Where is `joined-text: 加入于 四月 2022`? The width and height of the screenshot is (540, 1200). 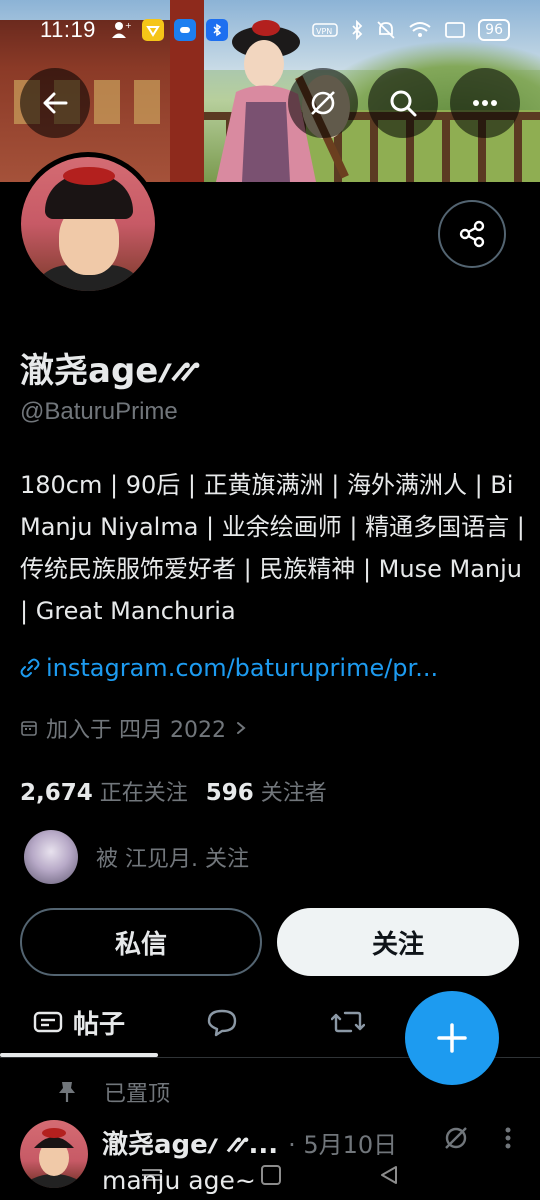
joined-text: 加入于 四月 2022 is located at coordinates (136, 730).